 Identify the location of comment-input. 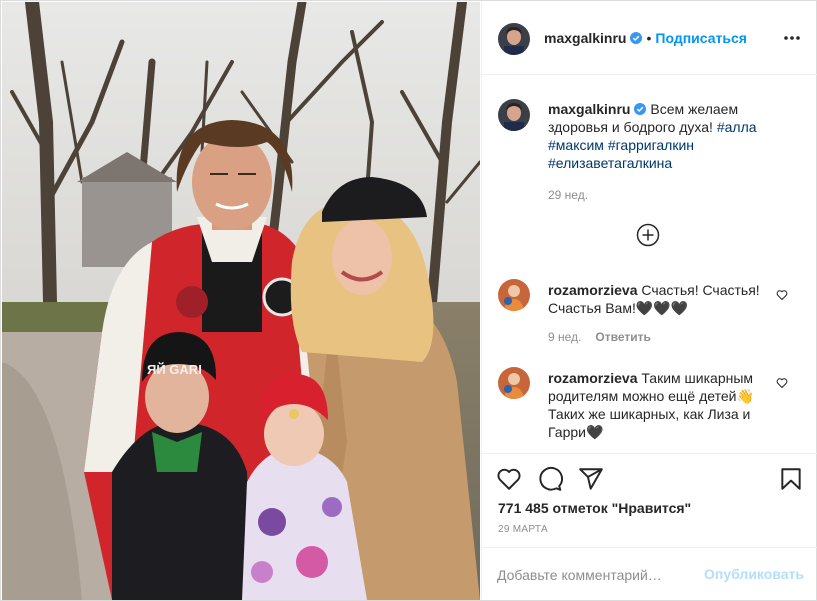
(597, 575).